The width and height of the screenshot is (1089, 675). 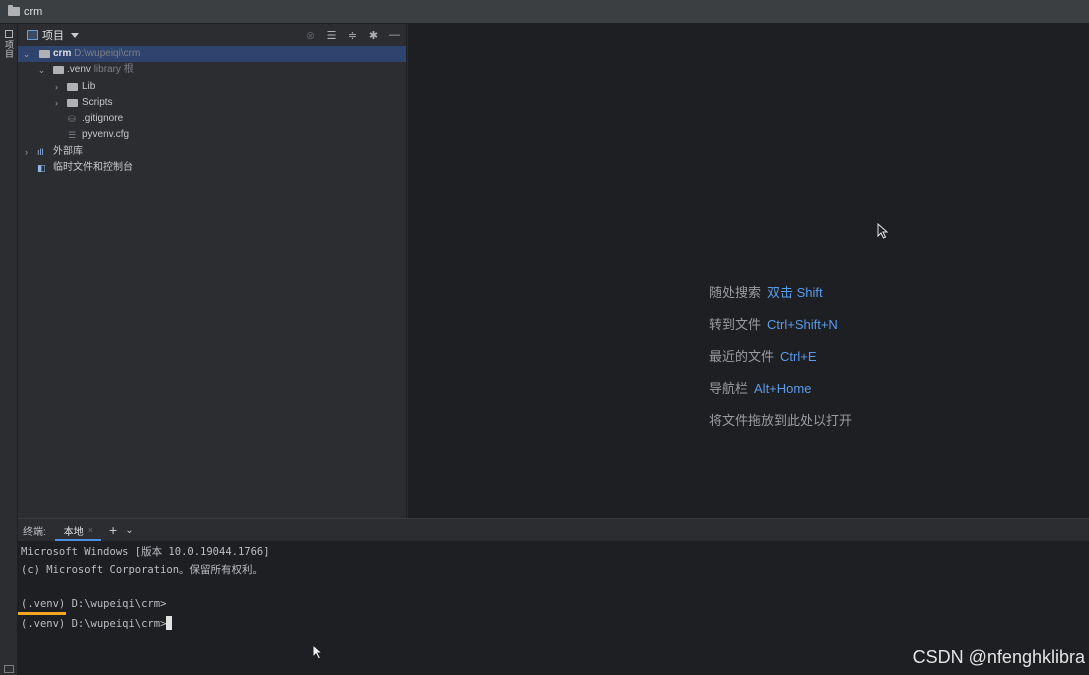 What do you see at coordinates (33, 11) in the screenshot?
I see `window-title: crm` at bounding box center [33, 11].